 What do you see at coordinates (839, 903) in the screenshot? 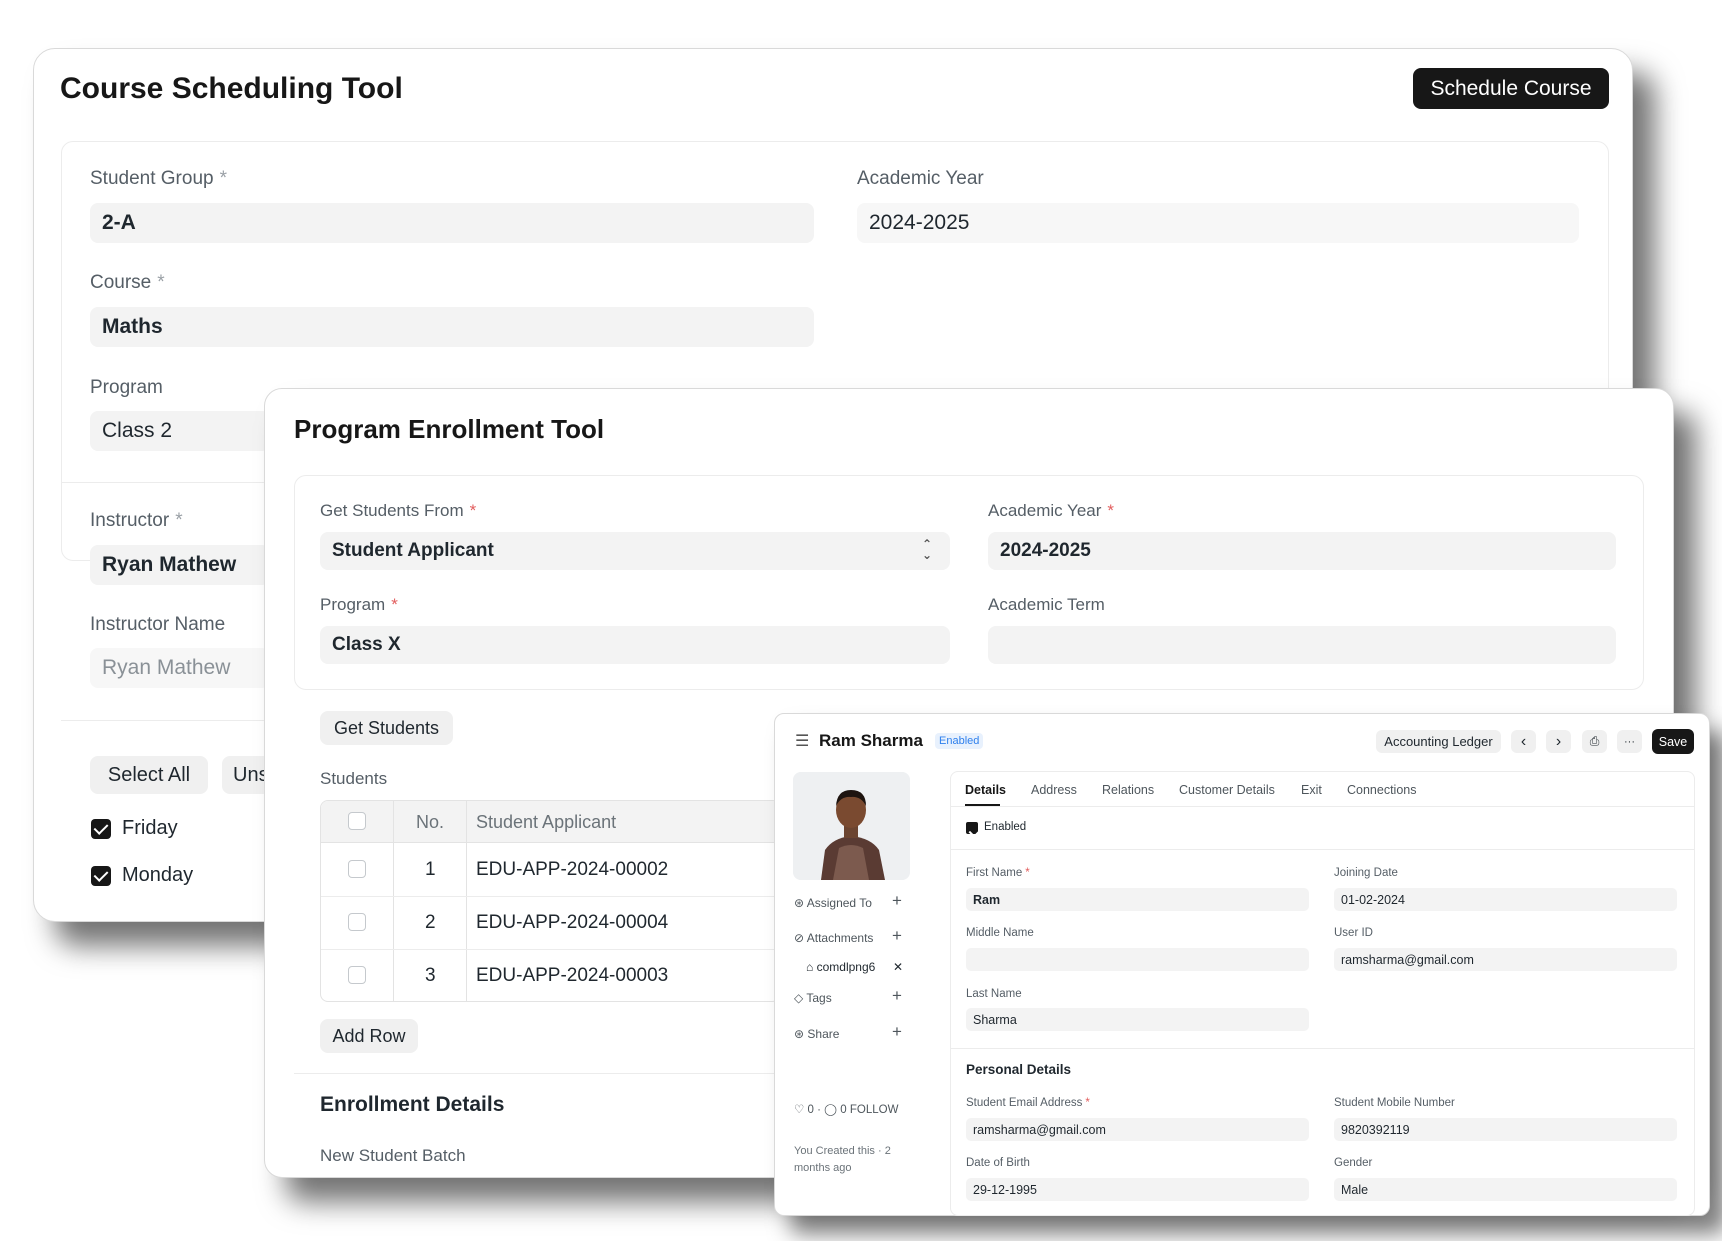
I see `assigned-to-label: Assigned To` at bounding box center [839, 903].